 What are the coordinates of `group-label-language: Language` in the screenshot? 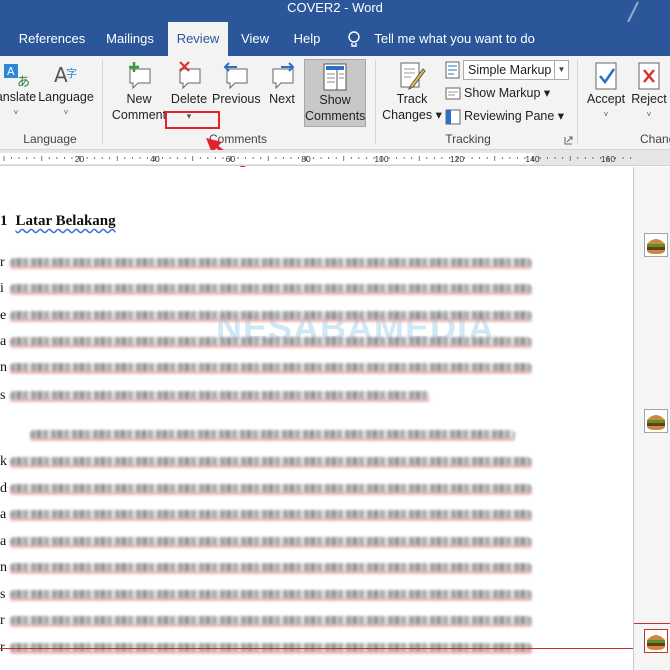 It's located at (50, 139).